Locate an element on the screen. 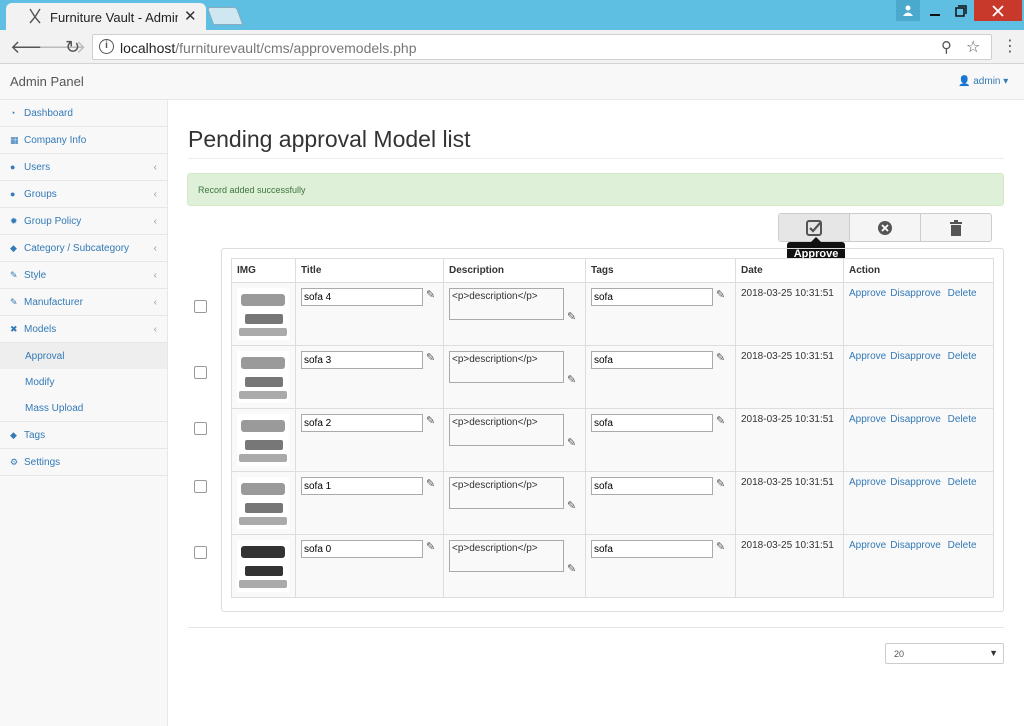 The width and height of the screenshot is (1024, 726). minimize-icon is located at coordinates (935, 10).